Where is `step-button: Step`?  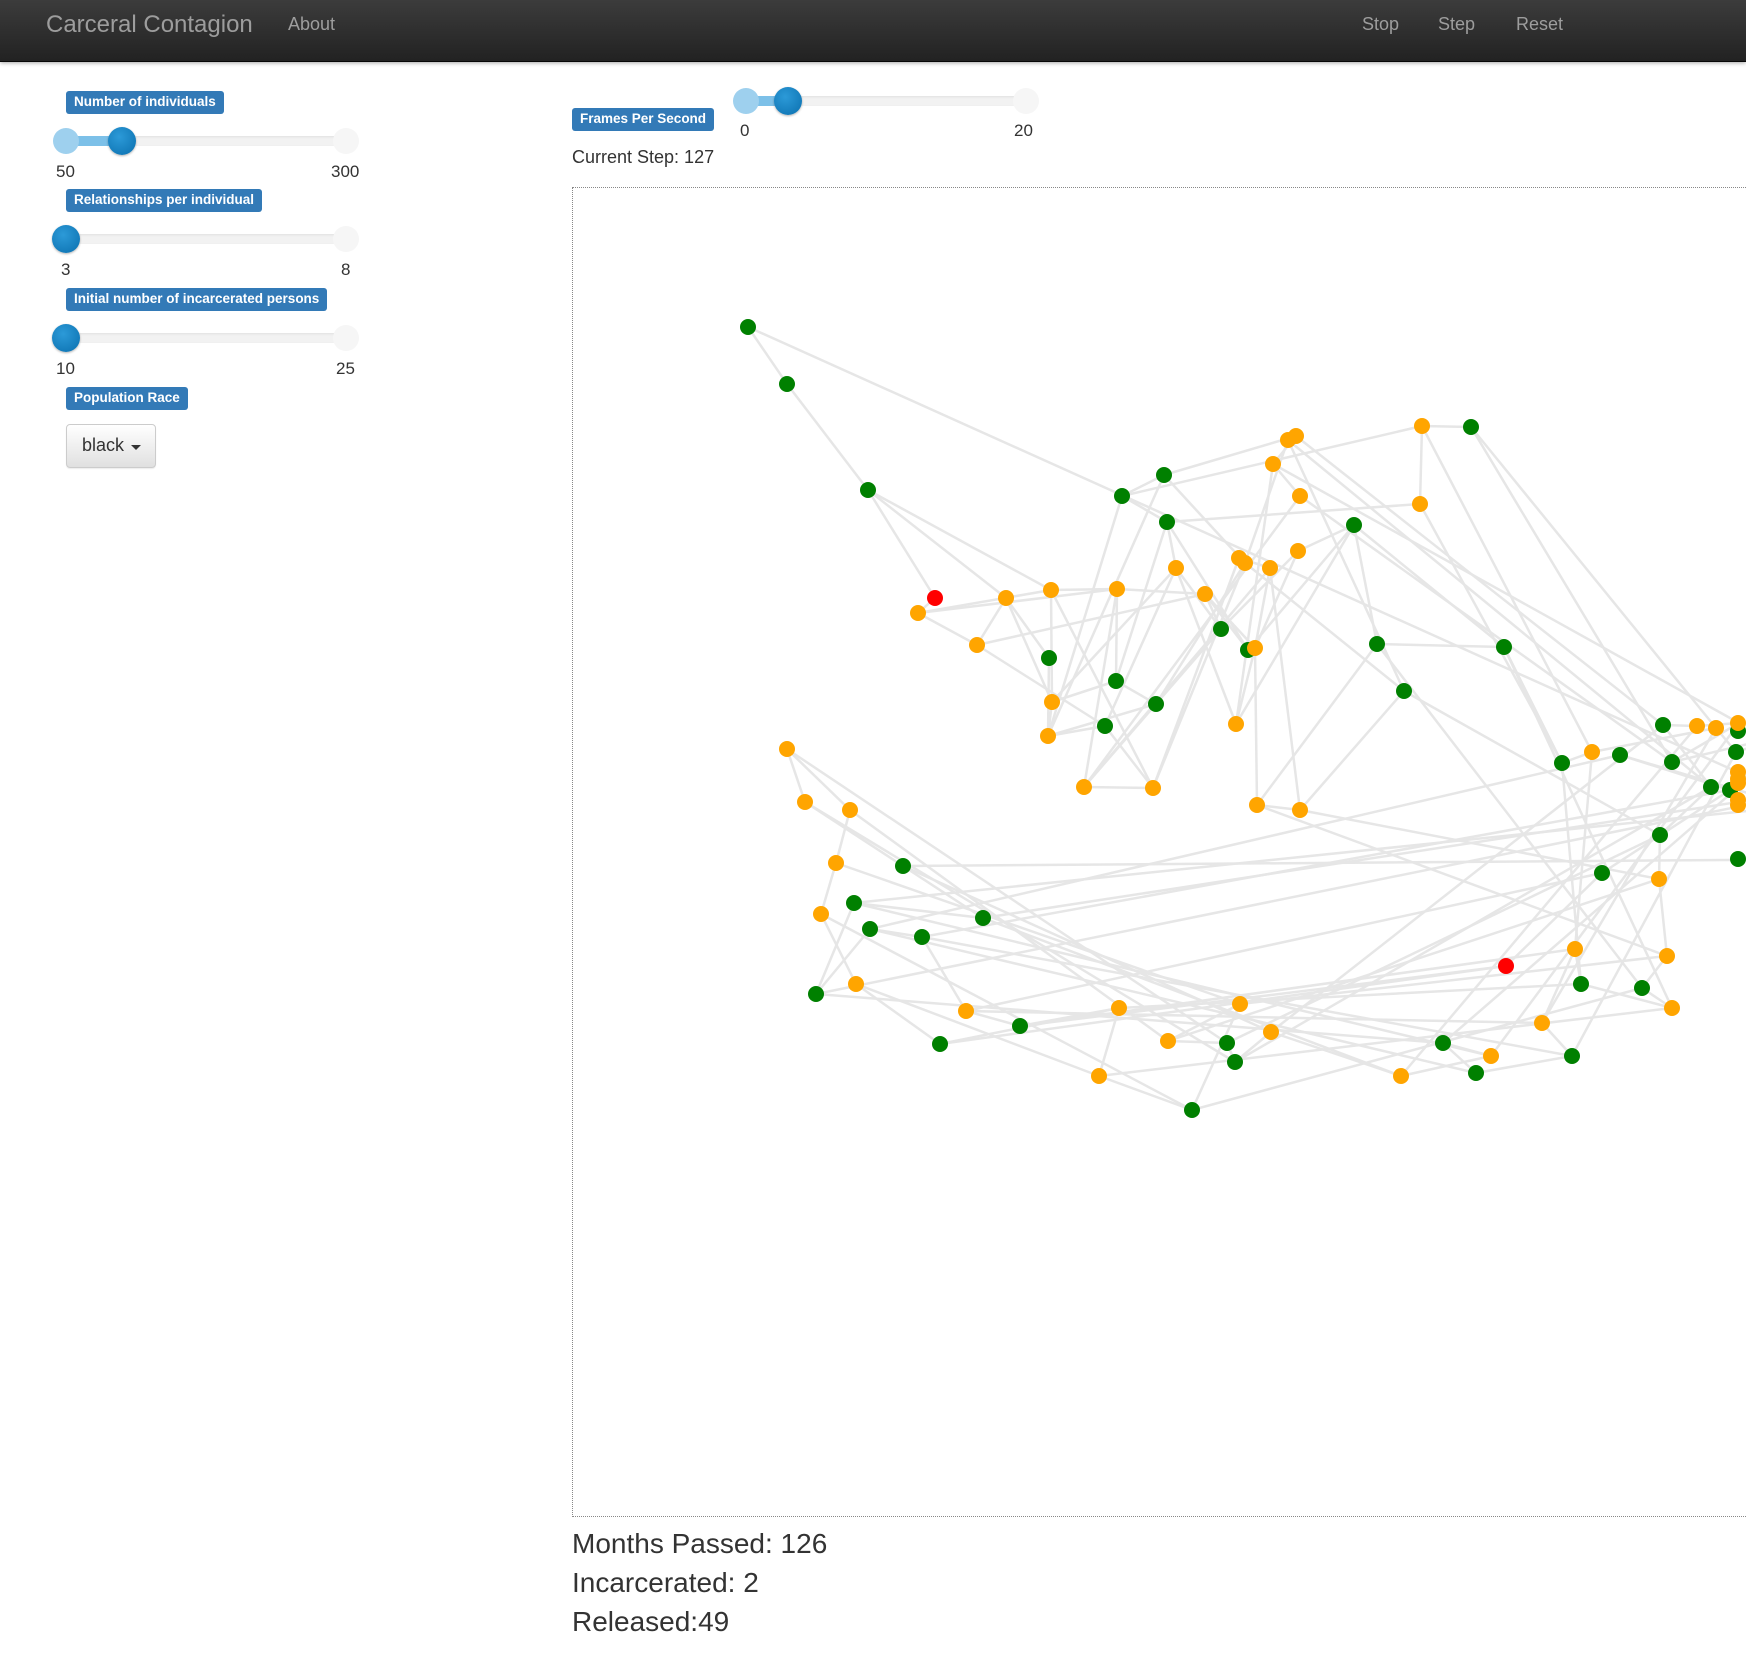
step-button: Step is located at coordinates (1456, 24).